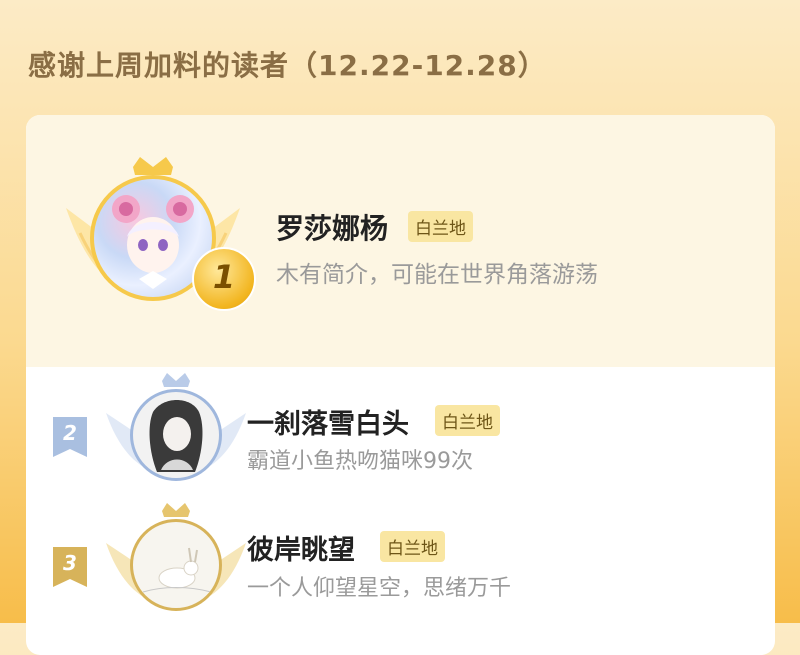  What do you see at coordinates (70, 563) in the screenshot?
I see `rank-number: 3` at bounding box center [70, 563].